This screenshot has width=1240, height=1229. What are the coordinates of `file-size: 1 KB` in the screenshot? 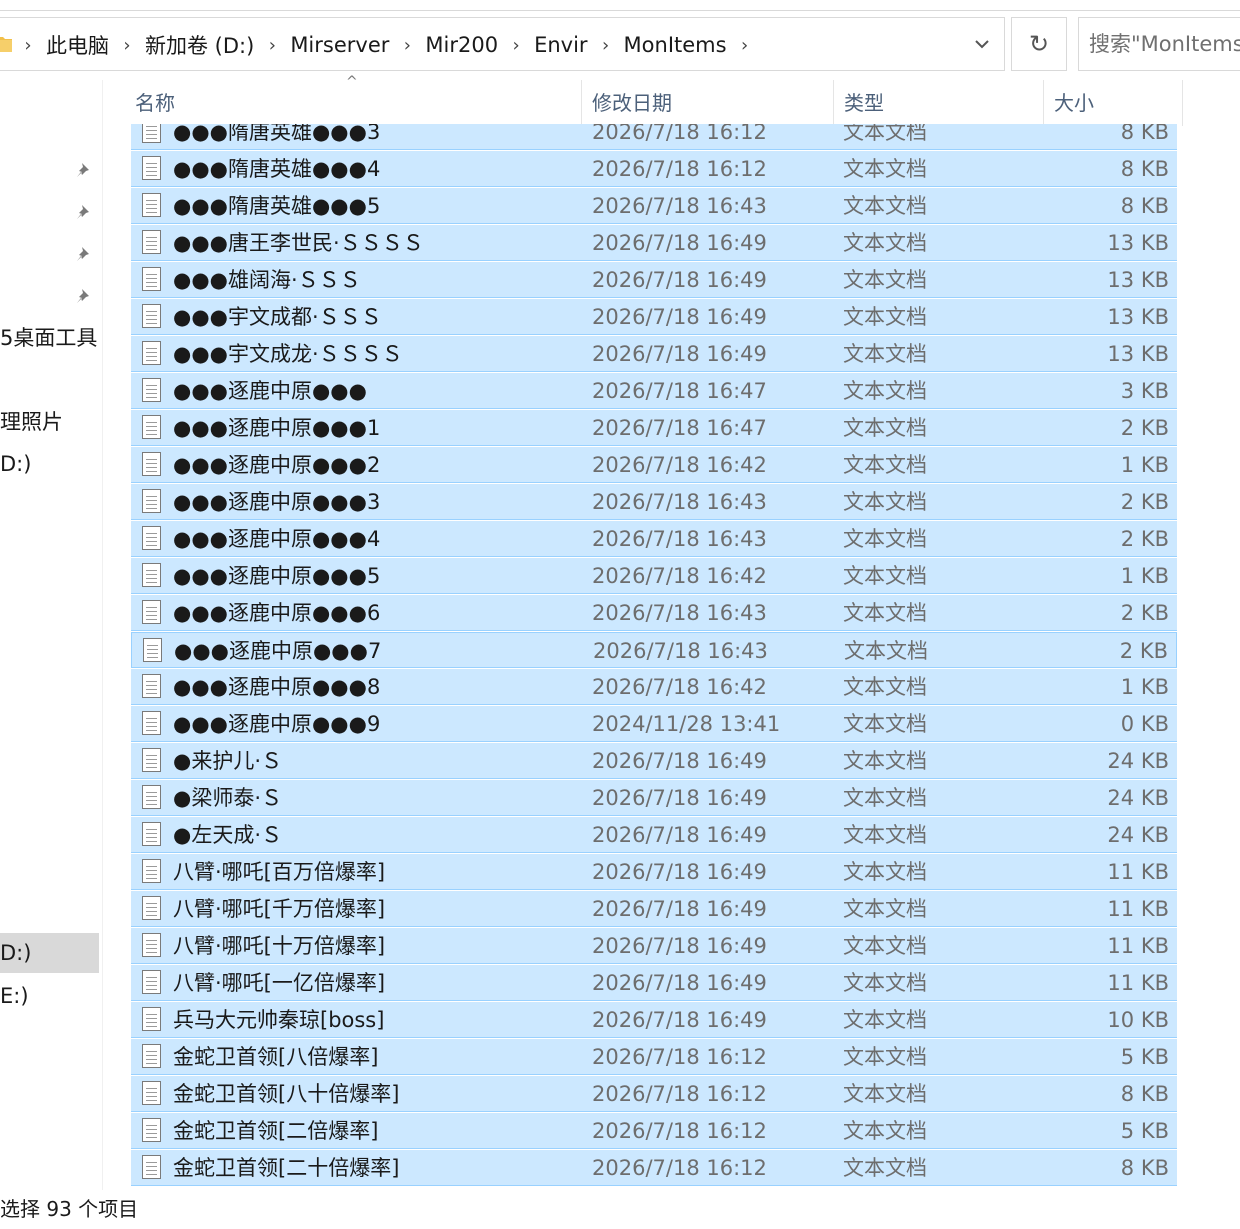 It's located at (1144, 465).